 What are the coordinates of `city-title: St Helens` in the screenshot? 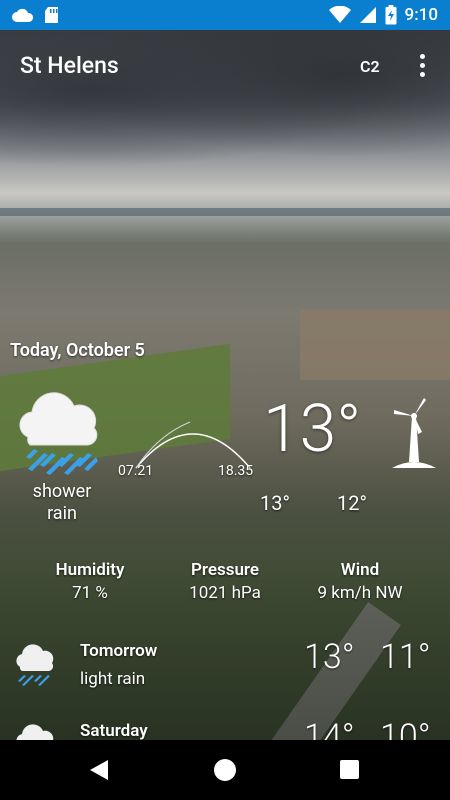 It's located at (69, 65).